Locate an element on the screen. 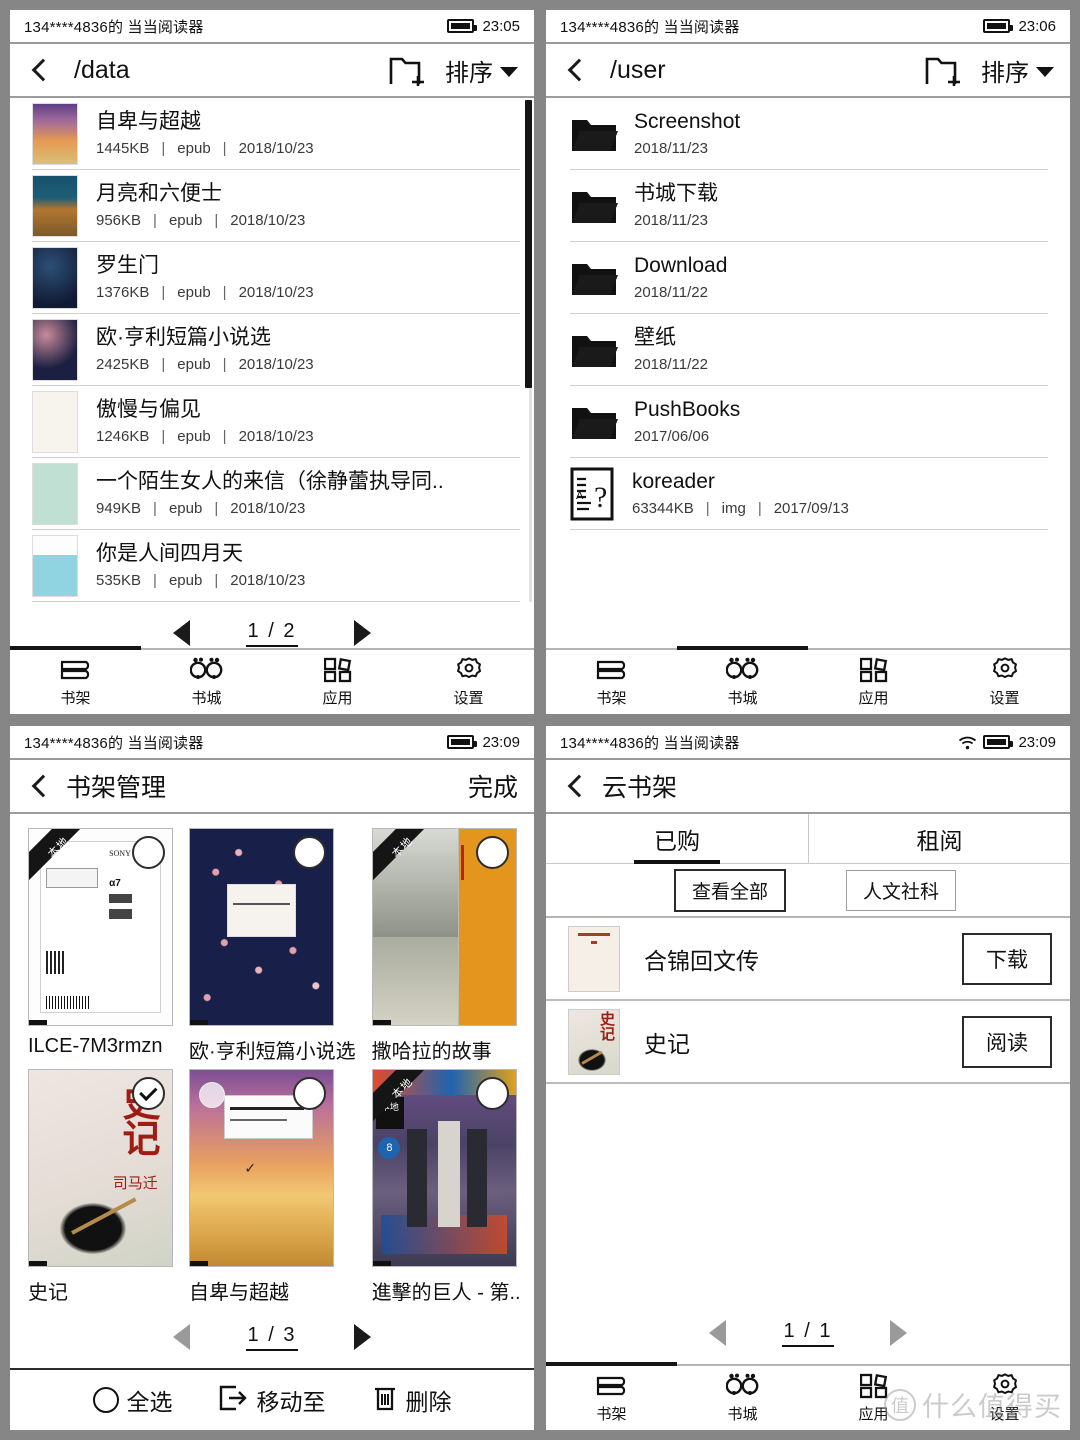  cloud-book-row: 史记 史记 阅读 is located at coordinates (808, 1042).